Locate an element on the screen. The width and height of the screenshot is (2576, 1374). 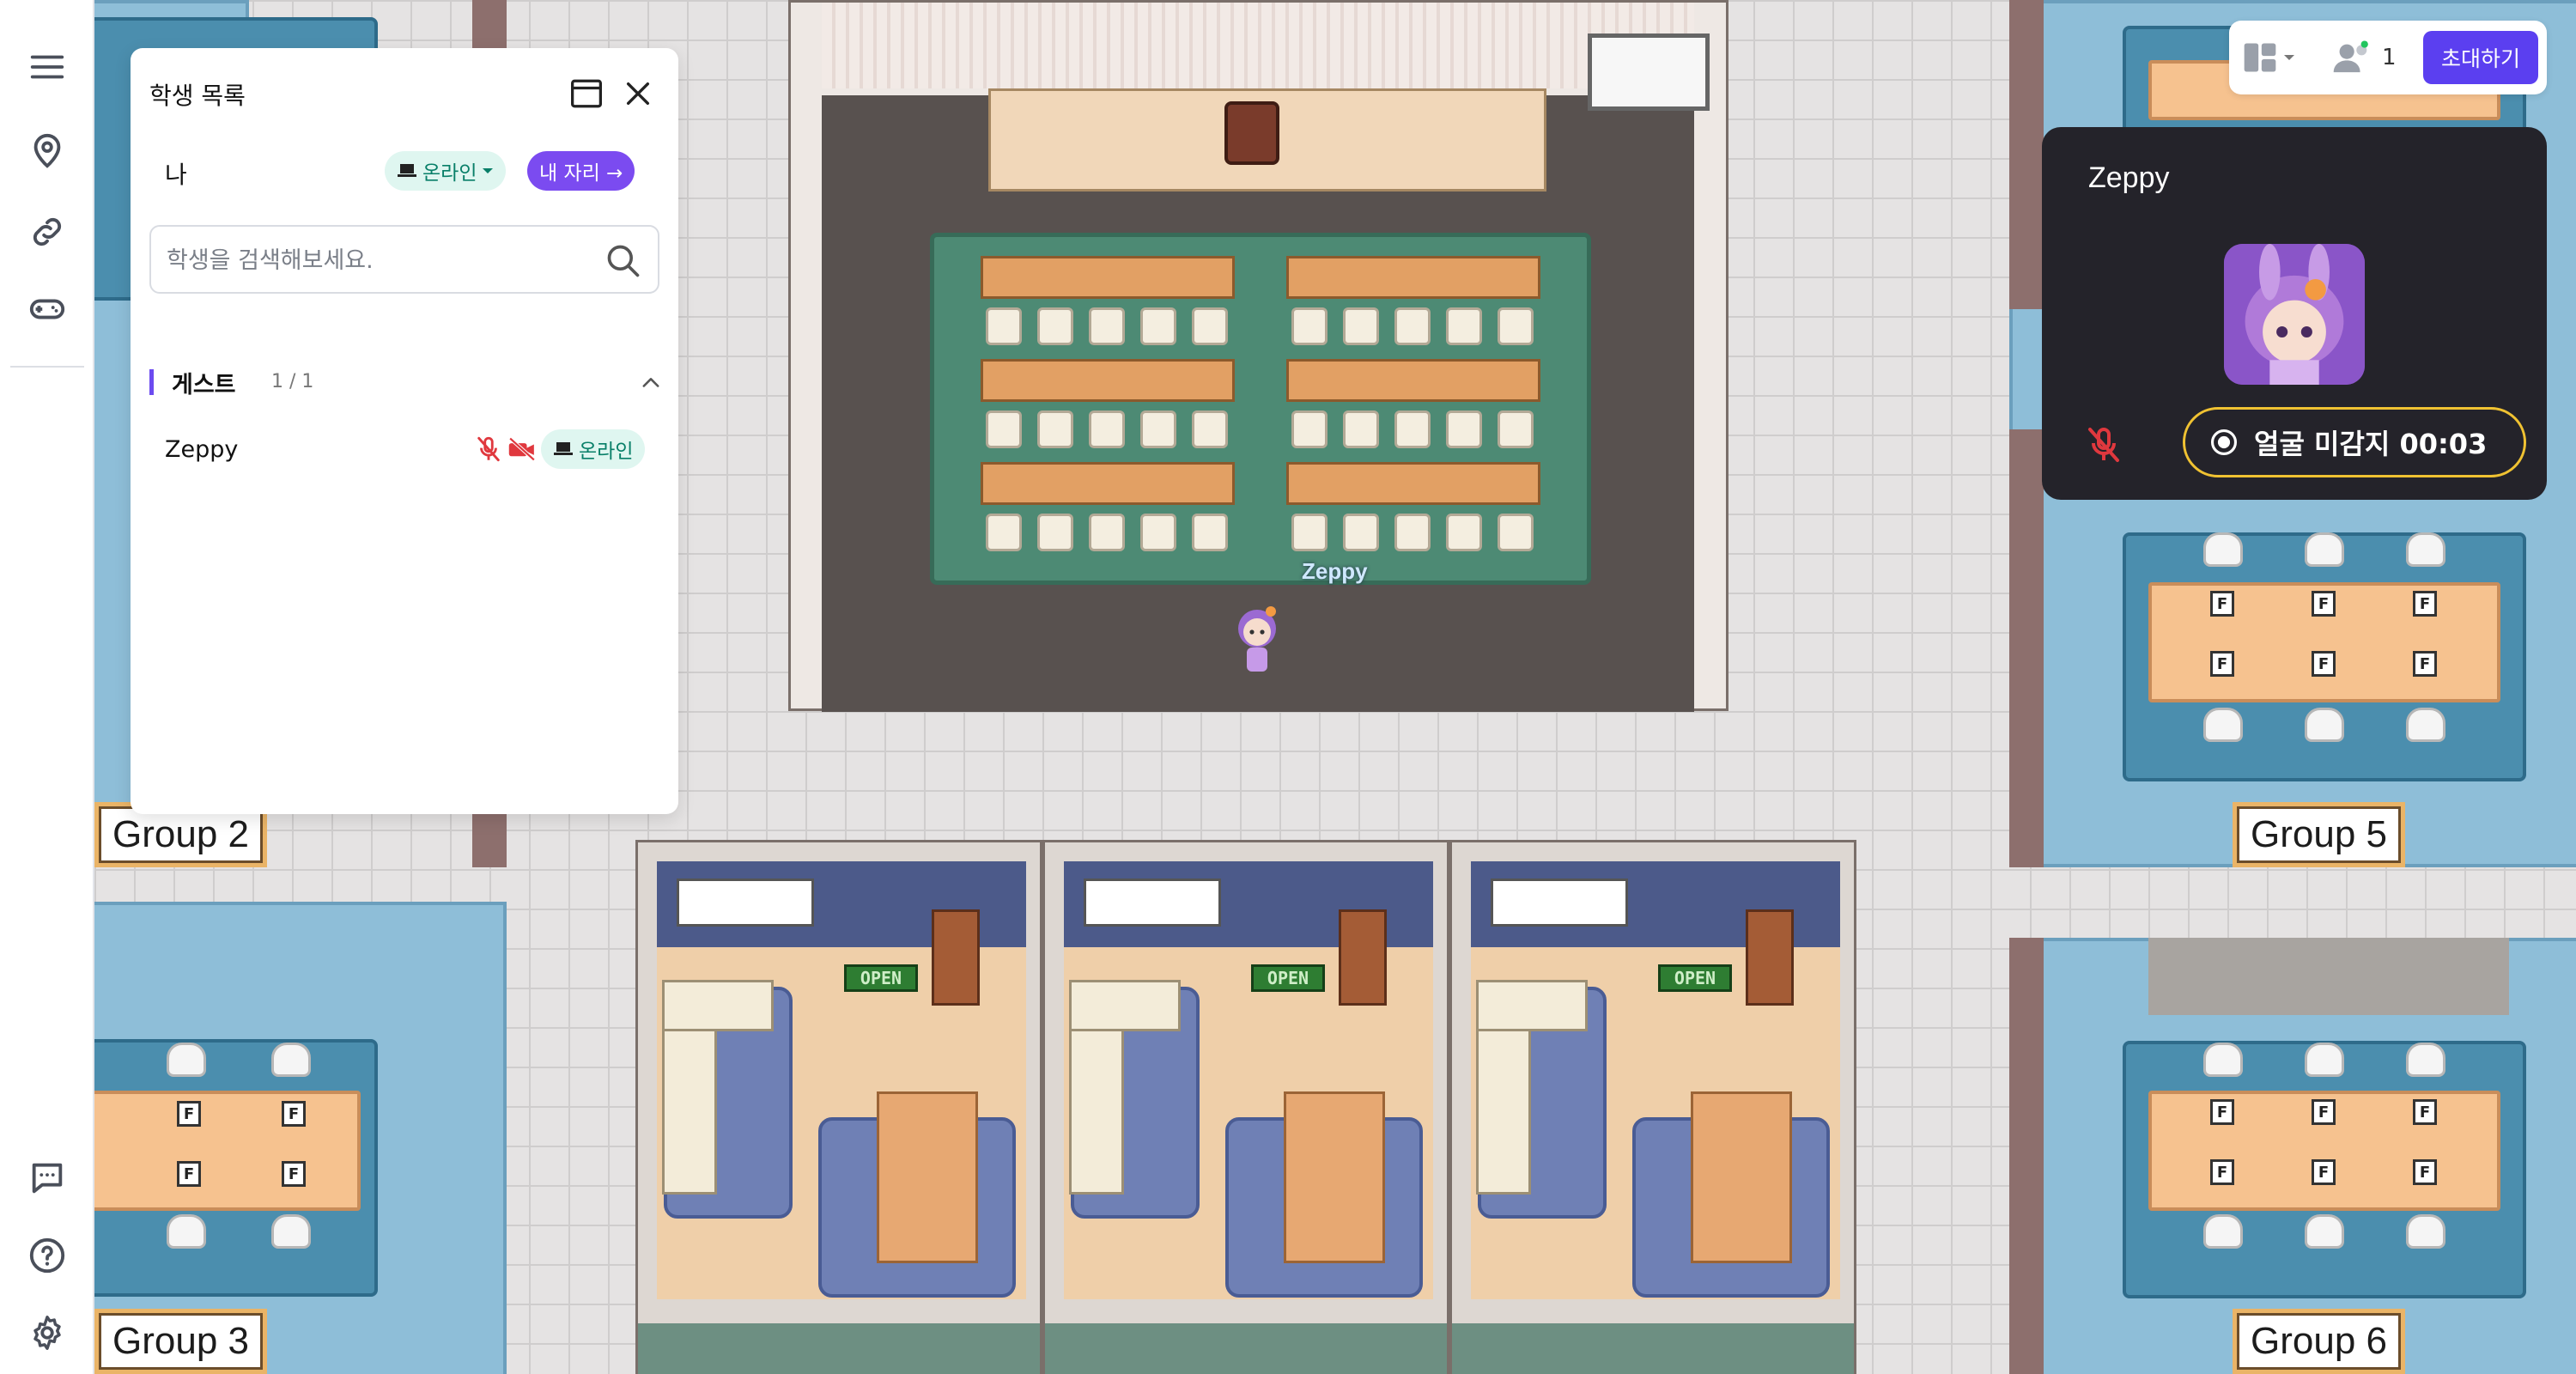
chat-icon is located at coordinates (47, 1178).